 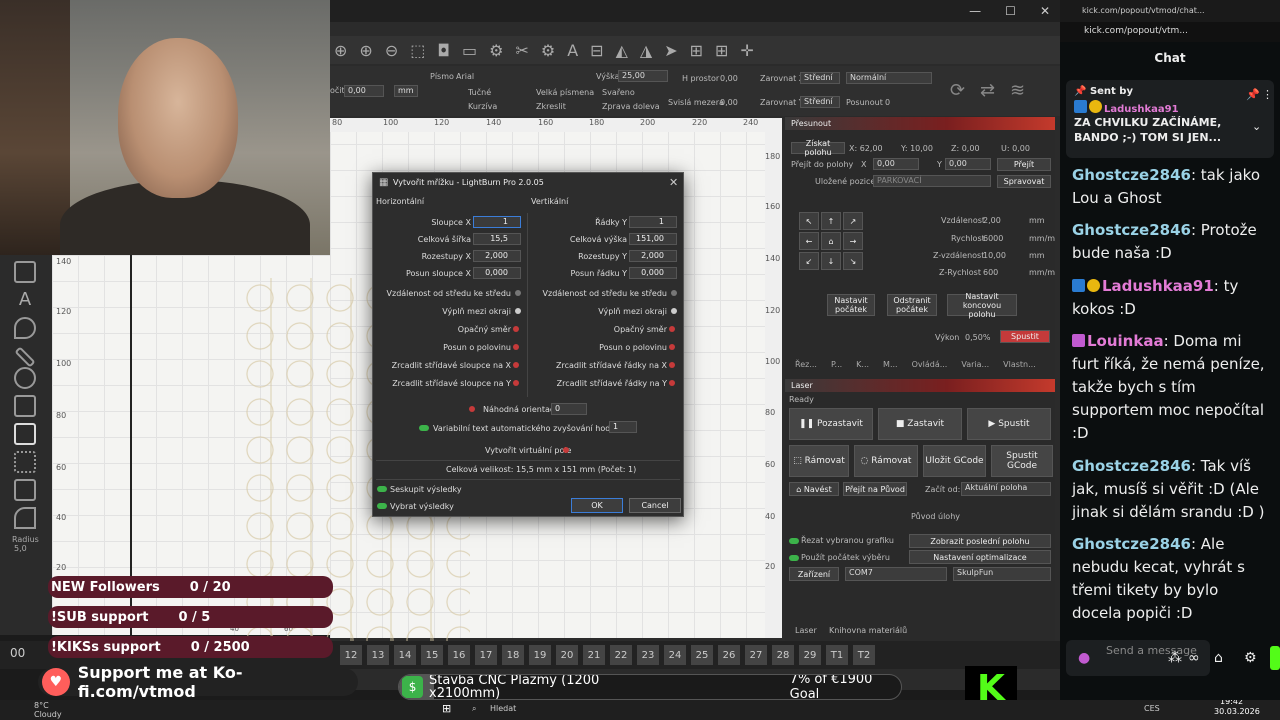 What do you see at coordinates (896, 574) in the screenshot?
I see `port-select: COM7` at bounding box center [896, 574].